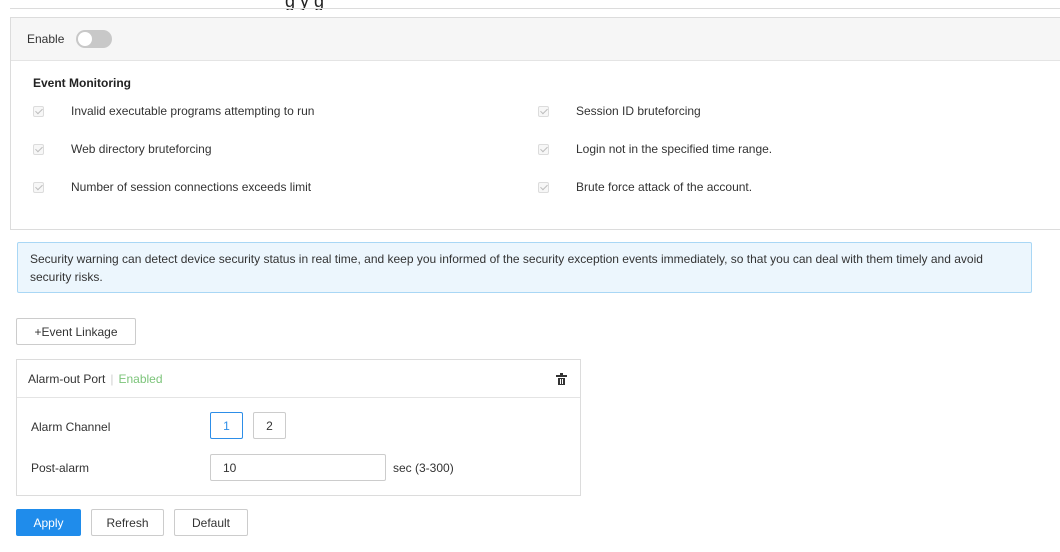 This screenshot has width=1060, height=552. I want to click on post-alarm-input, so click(298, 467).